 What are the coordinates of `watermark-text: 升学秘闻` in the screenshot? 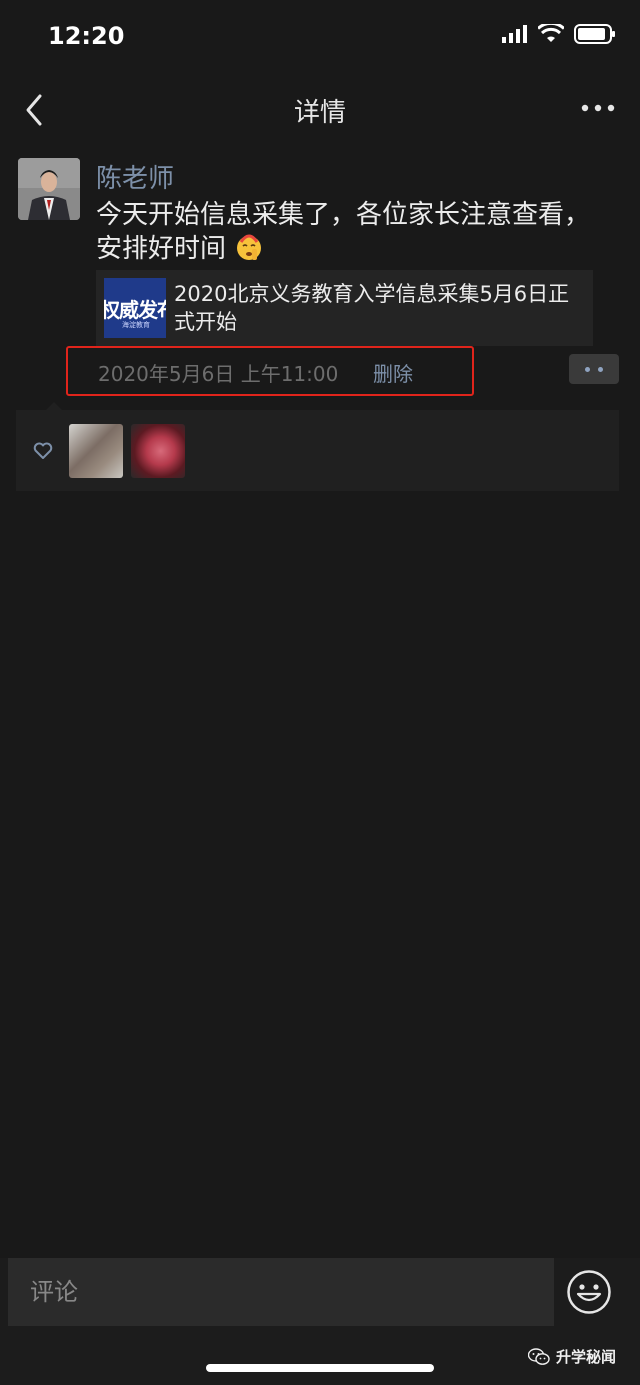 It's located at (586, 1357).